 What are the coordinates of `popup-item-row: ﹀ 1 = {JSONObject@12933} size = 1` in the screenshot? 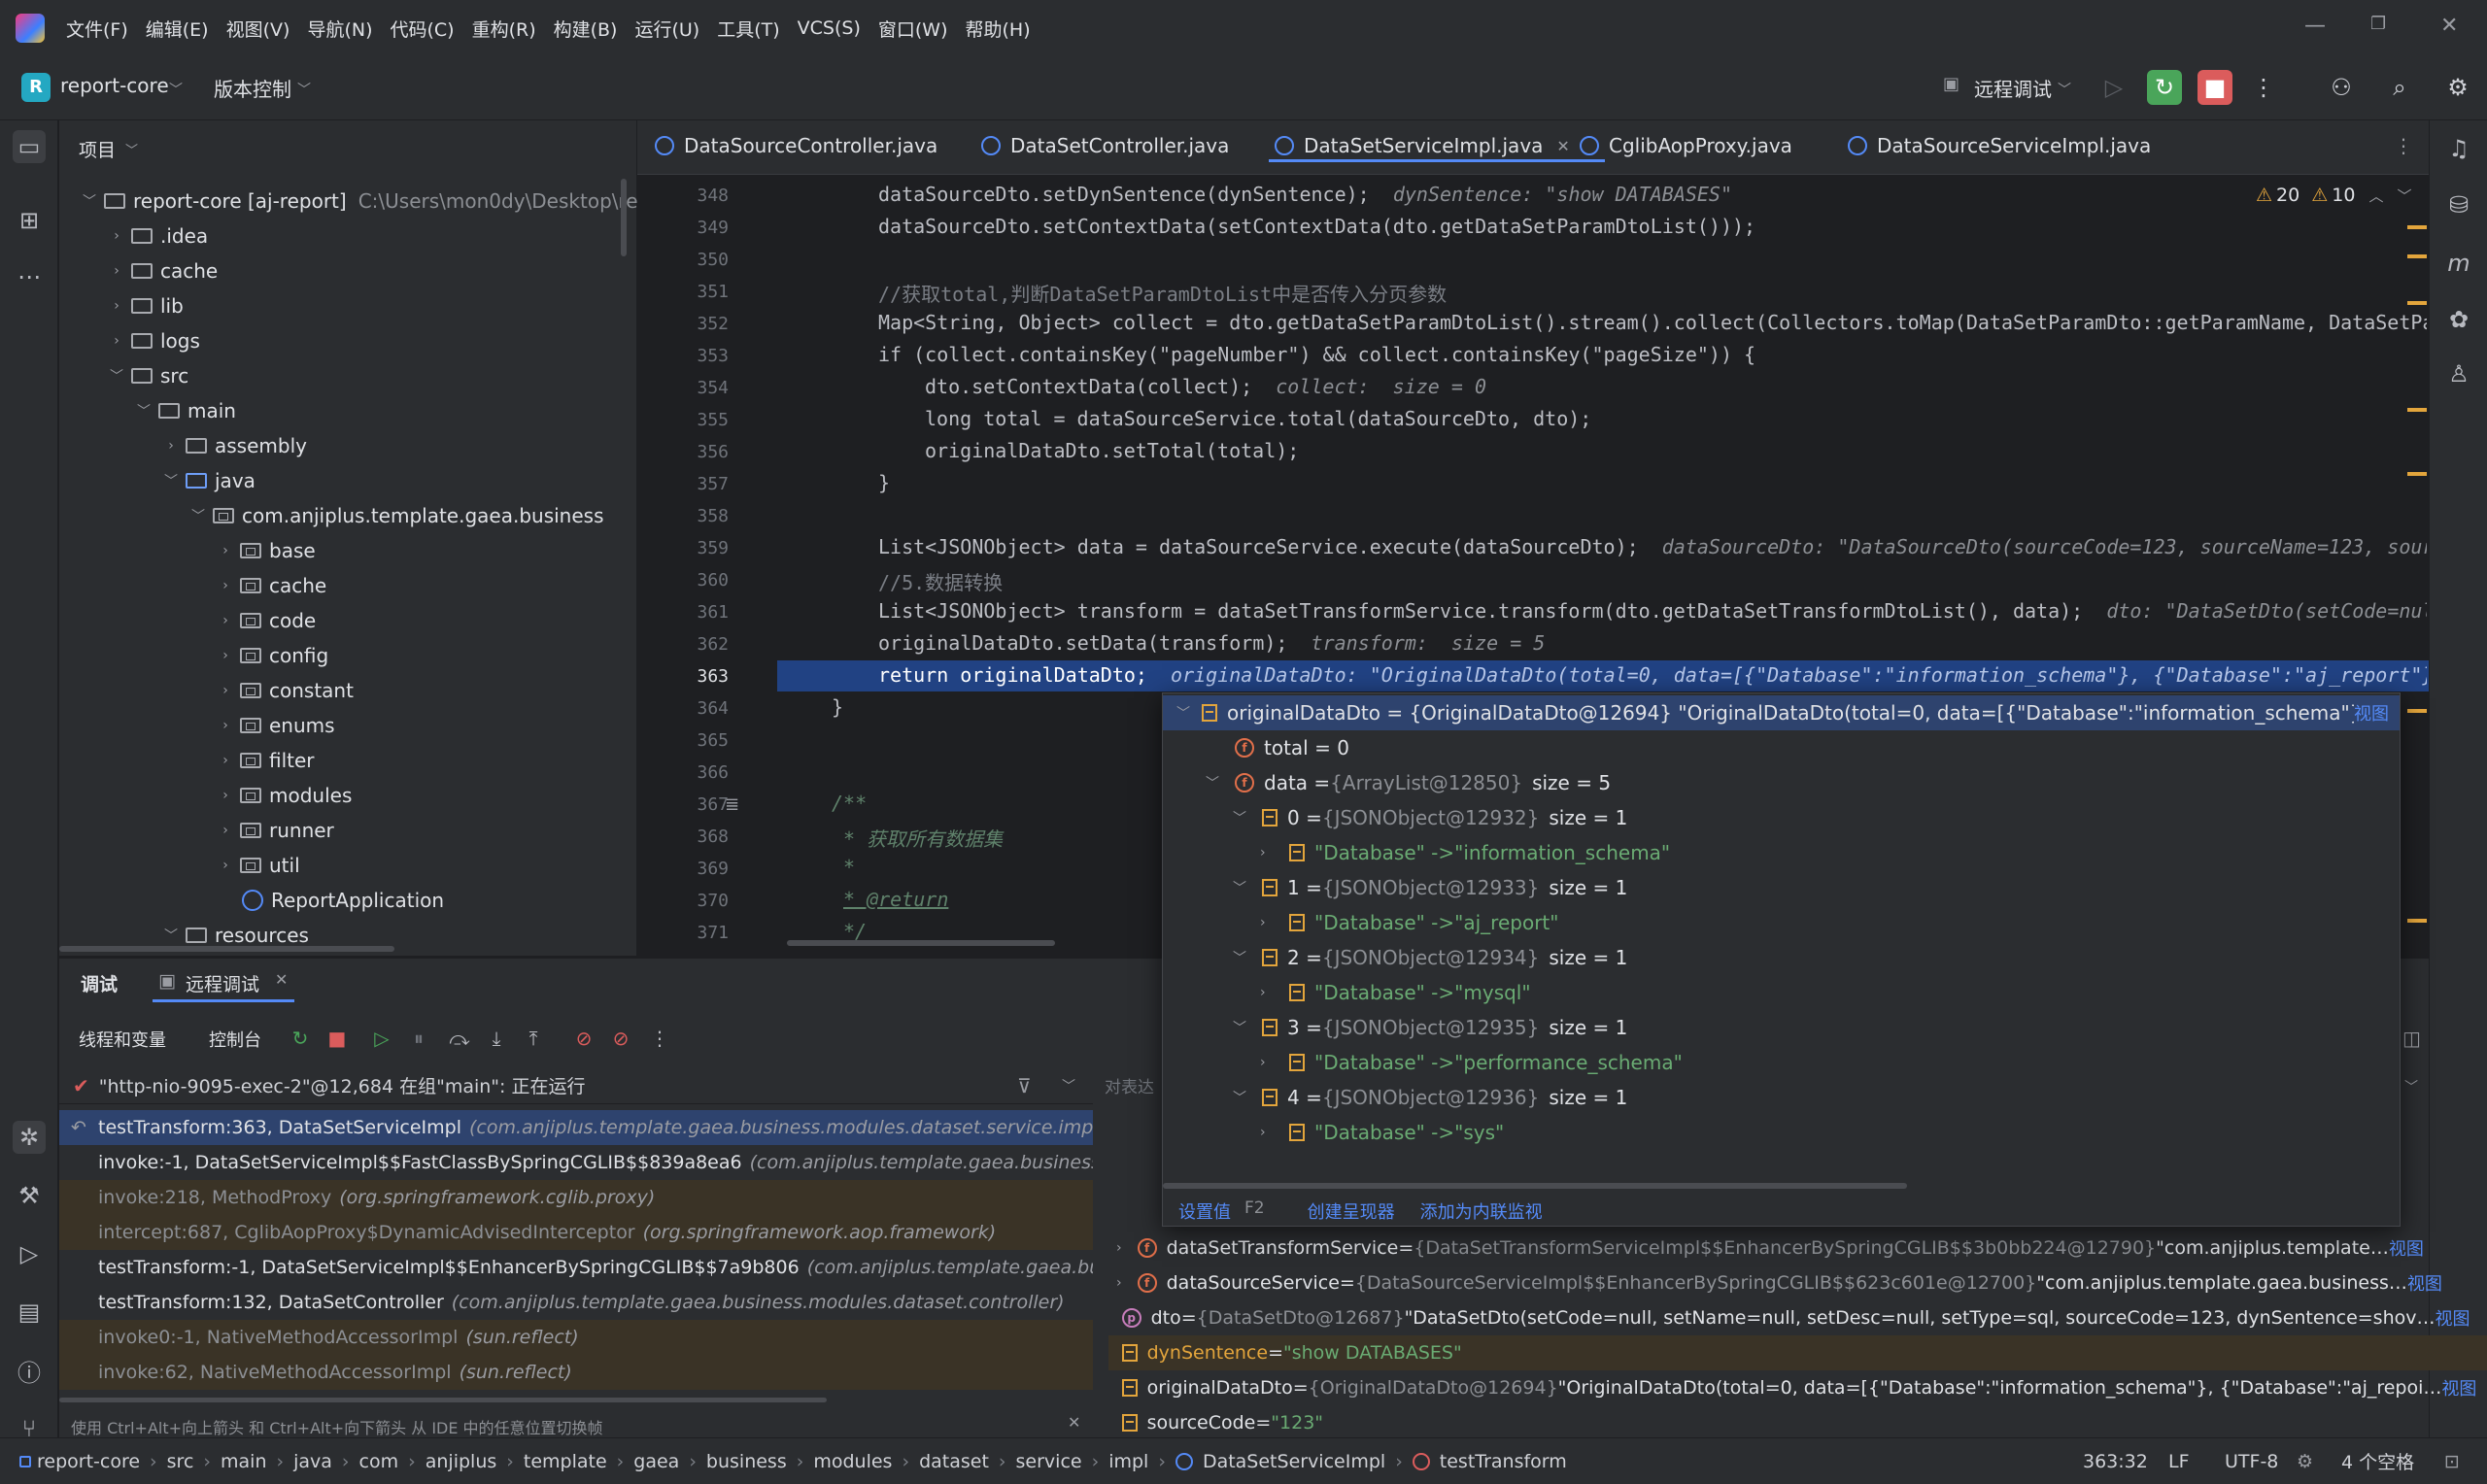 It's located at (1430, 887).